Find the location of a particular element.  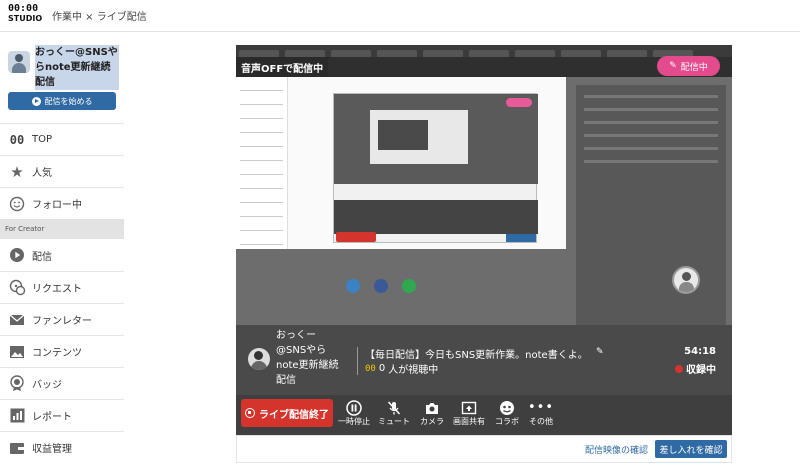

smile-icon is located at coordinates (17, 204).